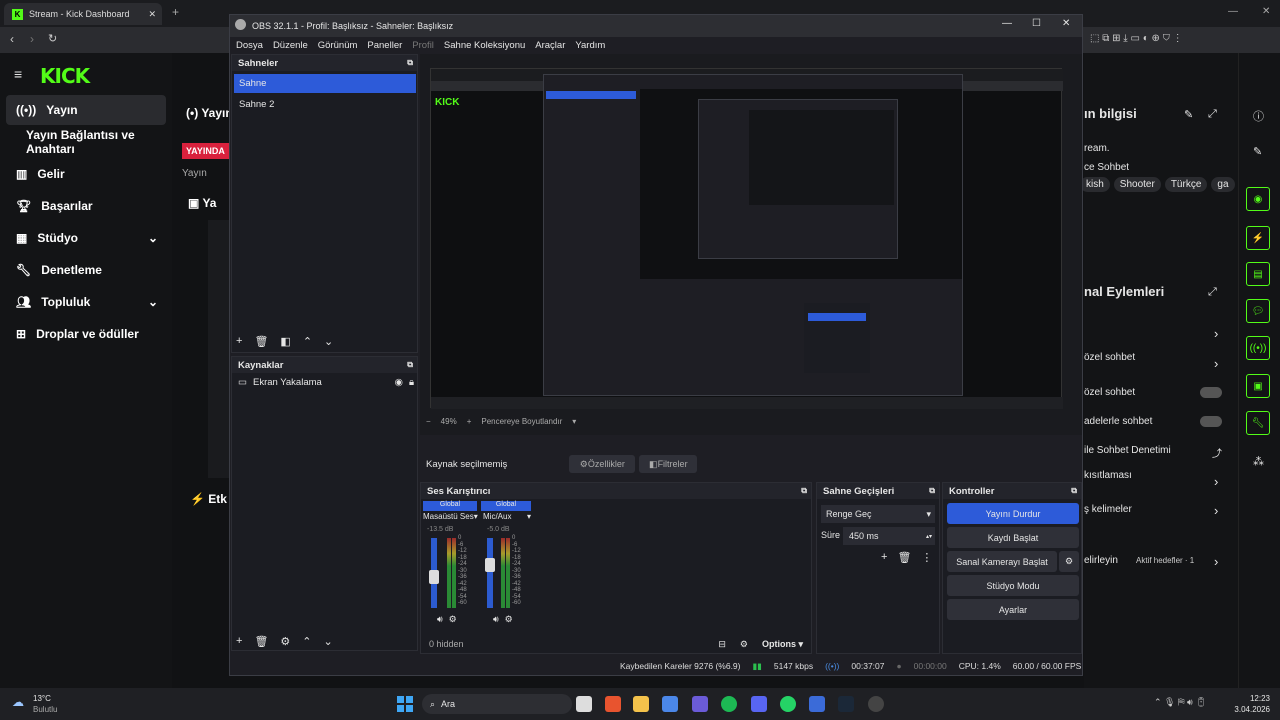 This screenshot has width=1280, height=720. What do you see at coordinates (1266, 11) in the screenshot?
I see `close-window-icon: ✕` at bounding box center [1266, 11].